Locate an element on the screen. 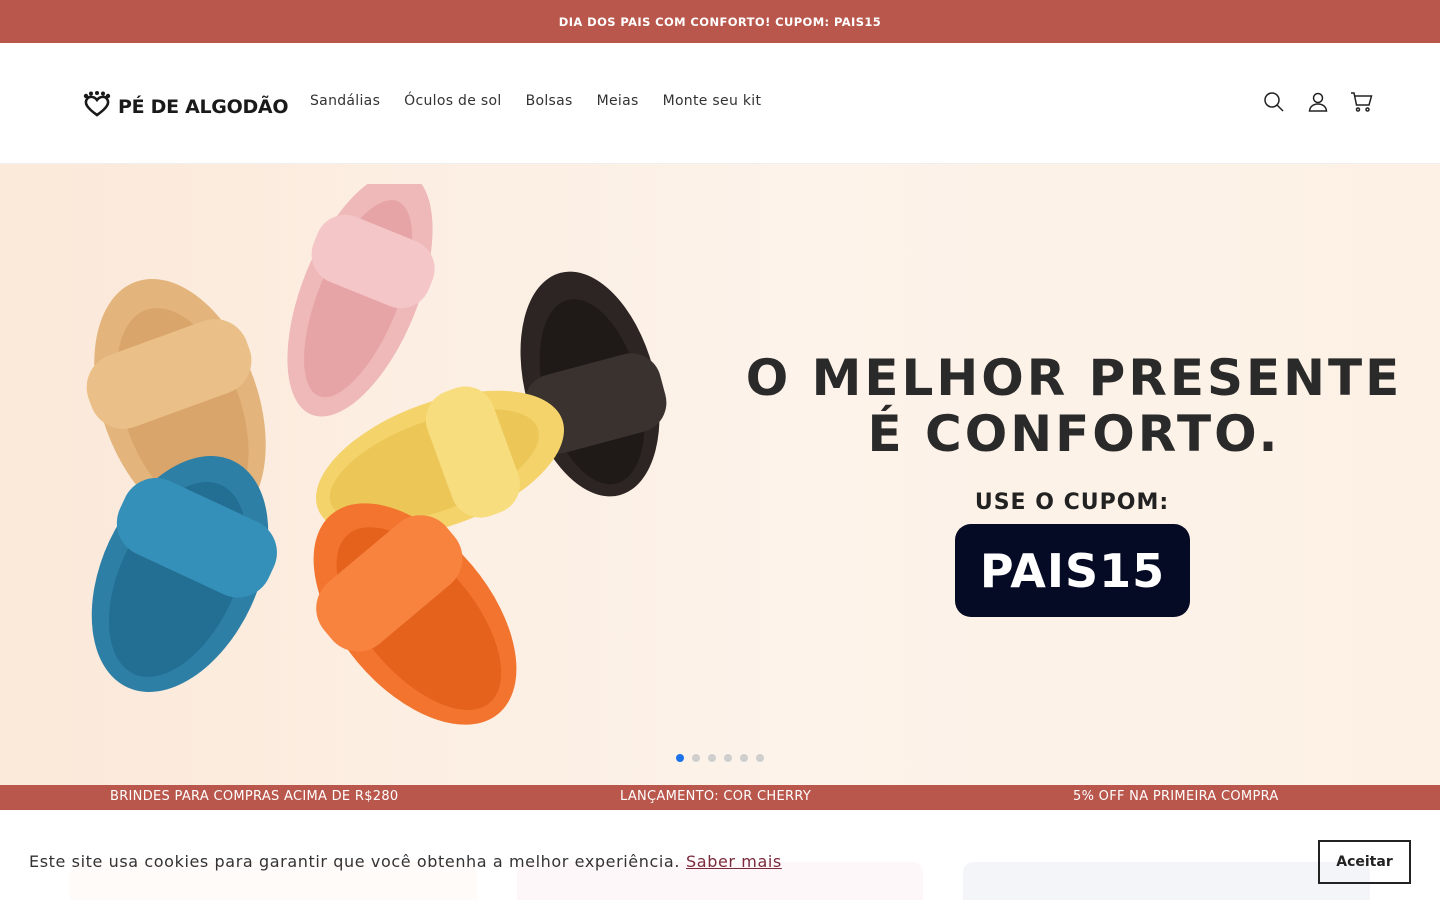 This screenshot has width=1440, height=900. hero-title-line2: É CONFORTO. is located at coordinates (1074, 434).